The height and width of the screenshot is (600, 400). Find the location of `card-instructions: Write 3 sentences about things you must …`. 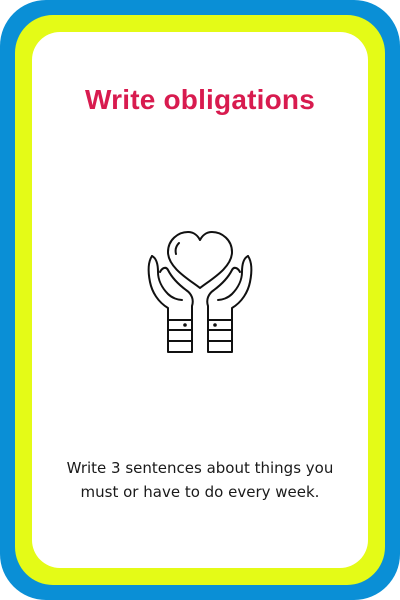

card-instructions: Write 3 sentences about things you must … is located at coordinates (200, 480).